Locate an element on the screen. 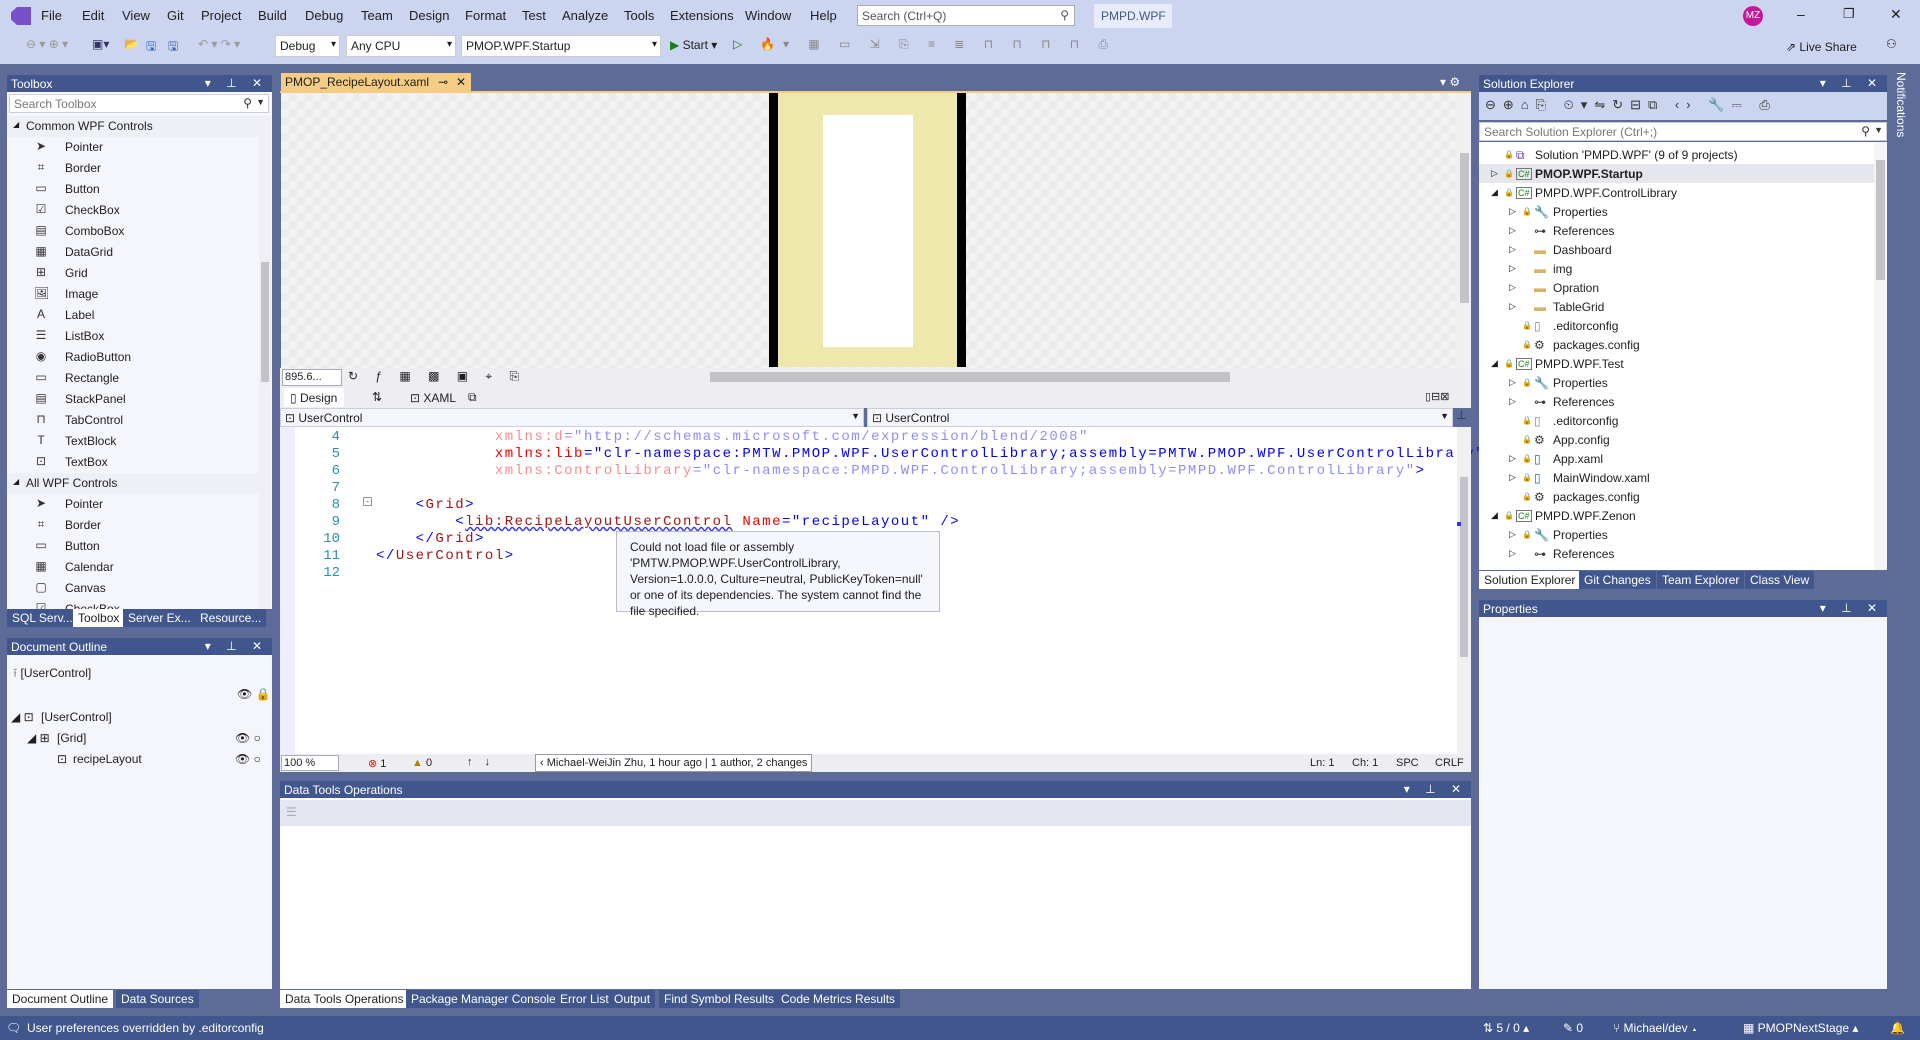  tab-data-sources: Data Sources is located at coordinates (157, 999).